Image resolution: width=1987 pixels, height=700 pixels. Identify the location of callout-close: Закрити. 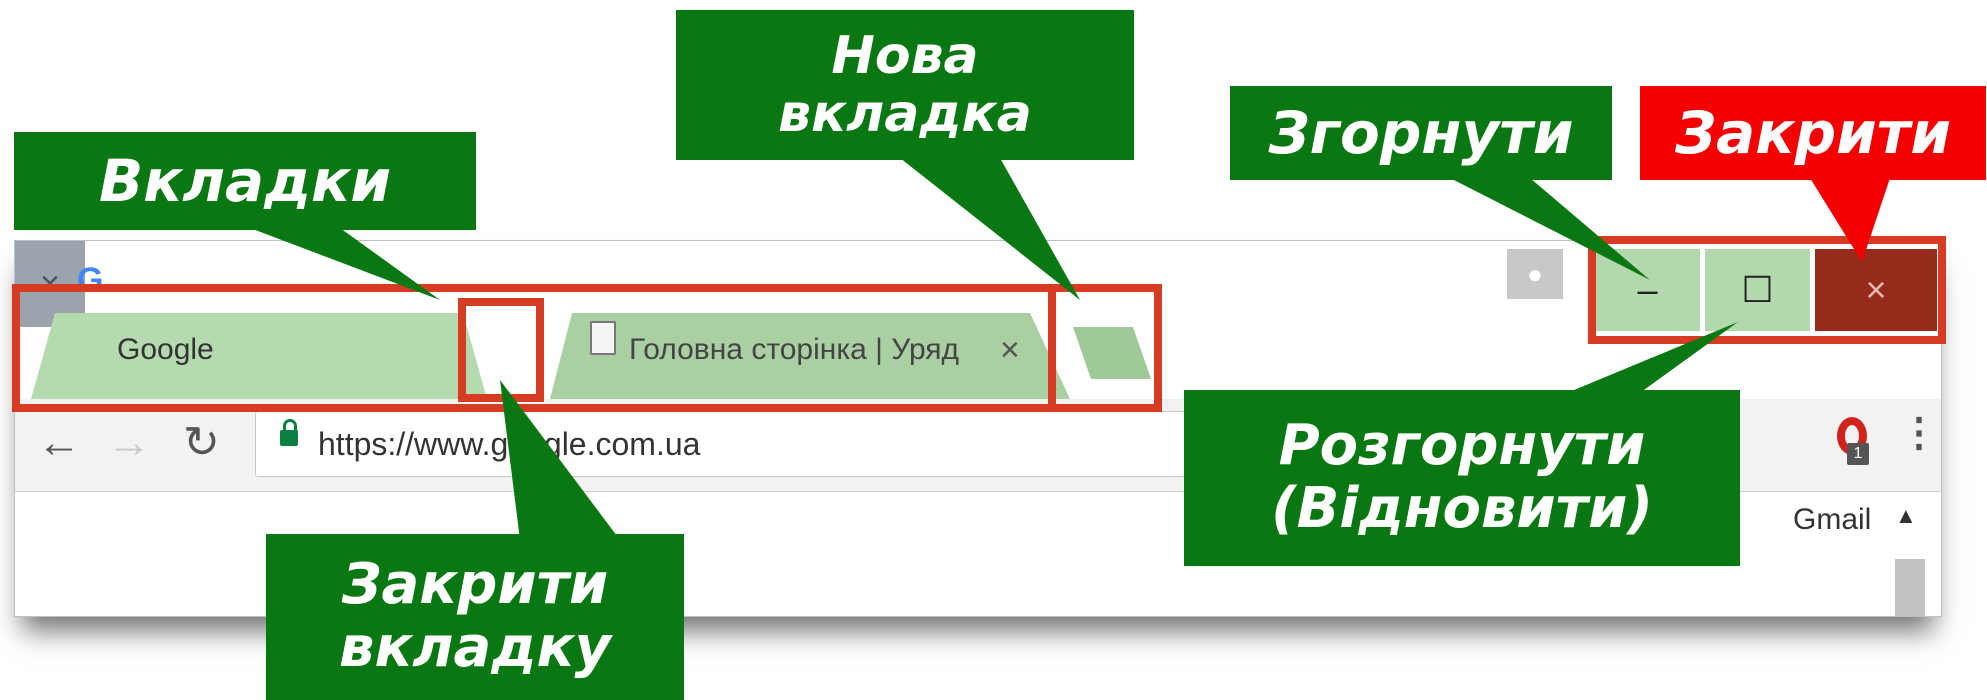
(1813, 133).